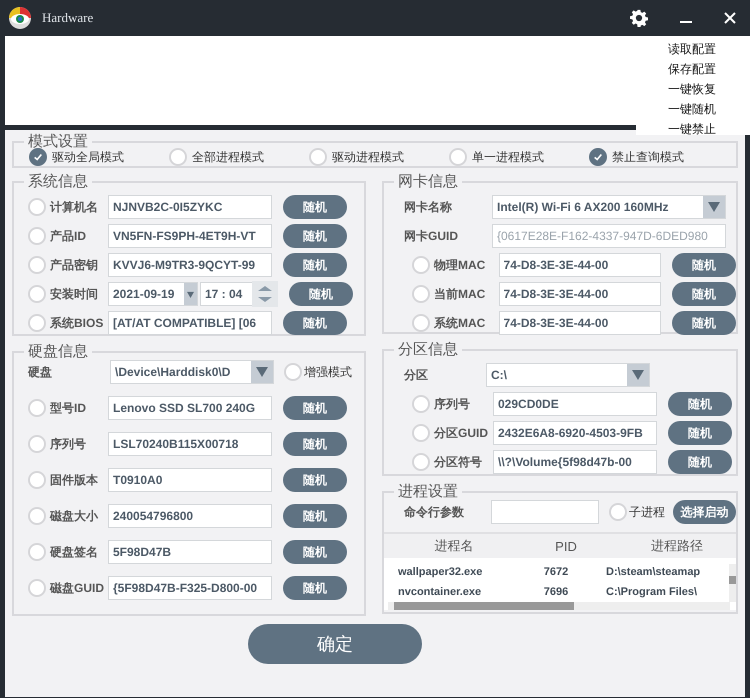 The height and width of the screenshot is (698, 750). Describe the element at coordinates (226, 294) in the screenshot. I see `time-field: 17 : 04` at that location.